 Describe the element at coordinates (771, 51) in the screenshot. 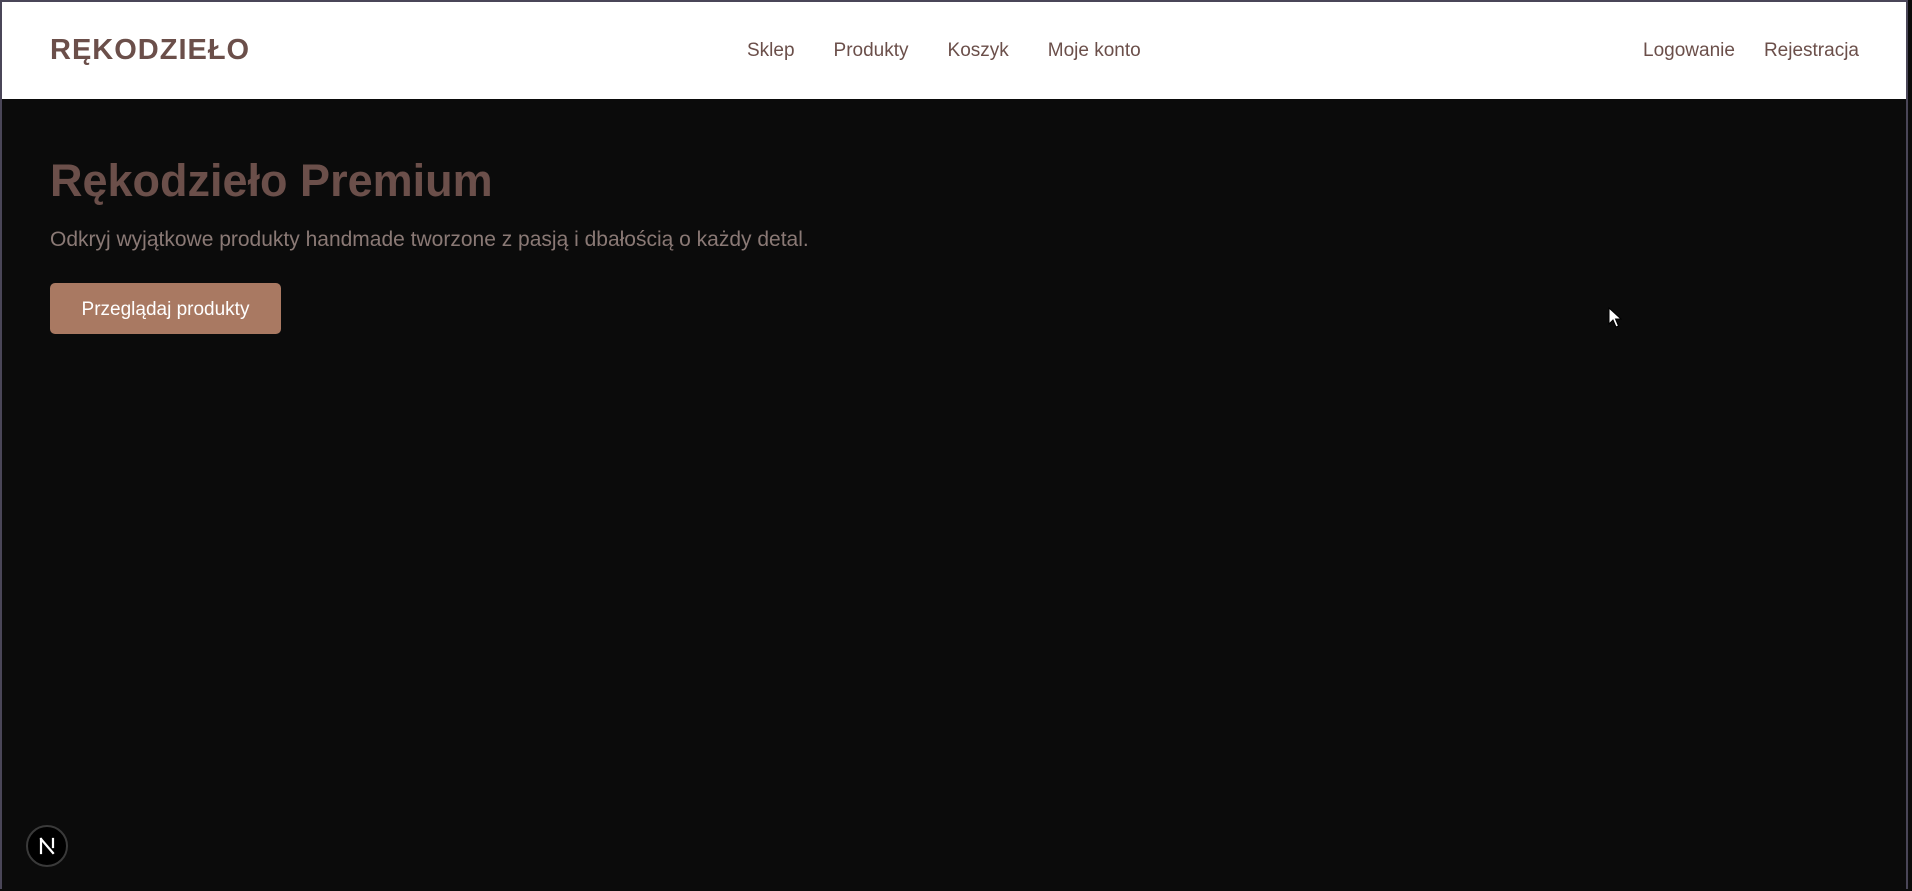

I see `nav-link-sklep: Sklep` at that location.